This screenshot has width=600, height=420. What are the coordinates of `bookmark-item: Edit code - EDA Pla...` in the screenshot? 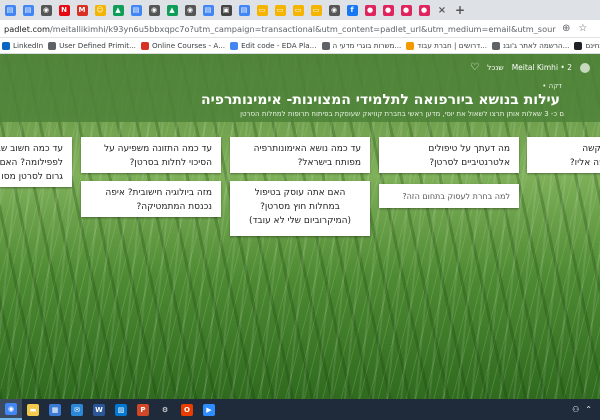 It's located at (273, 45).